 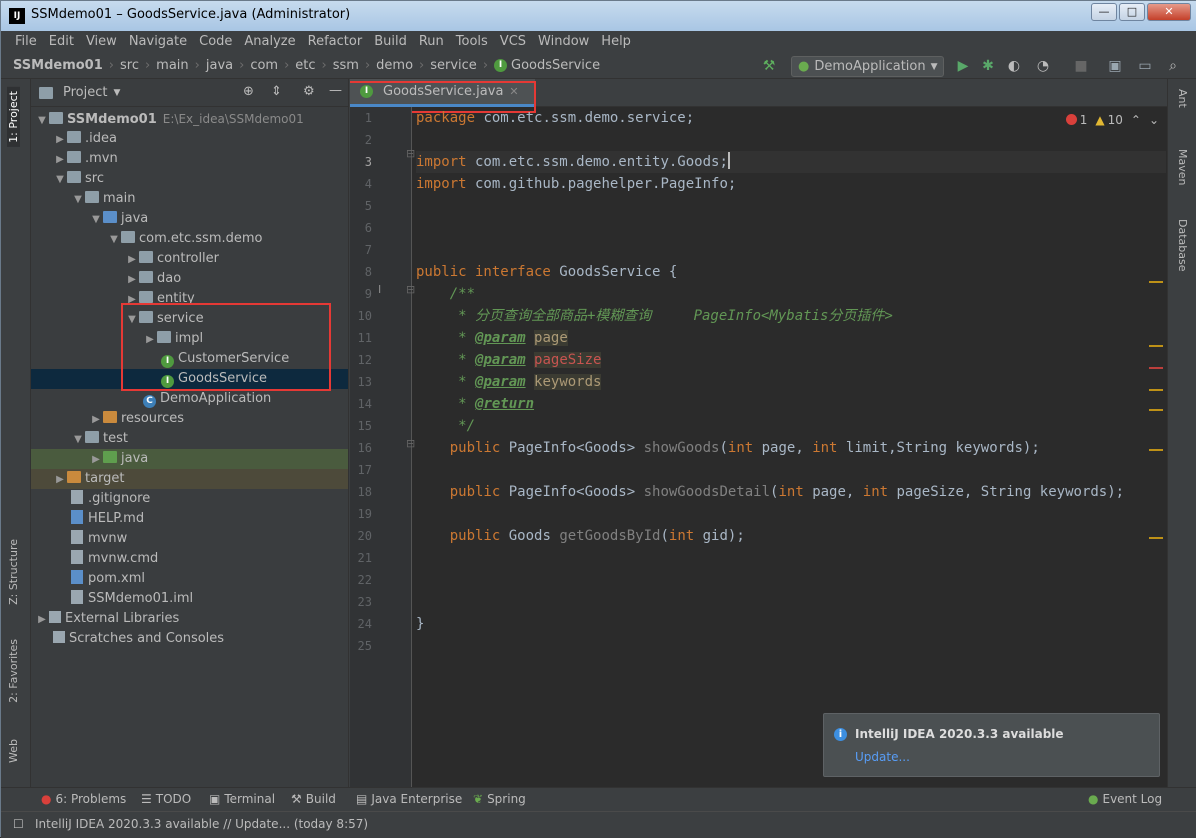 I want to click on coverage-icon: ◐, so click(x=1014, y=66).